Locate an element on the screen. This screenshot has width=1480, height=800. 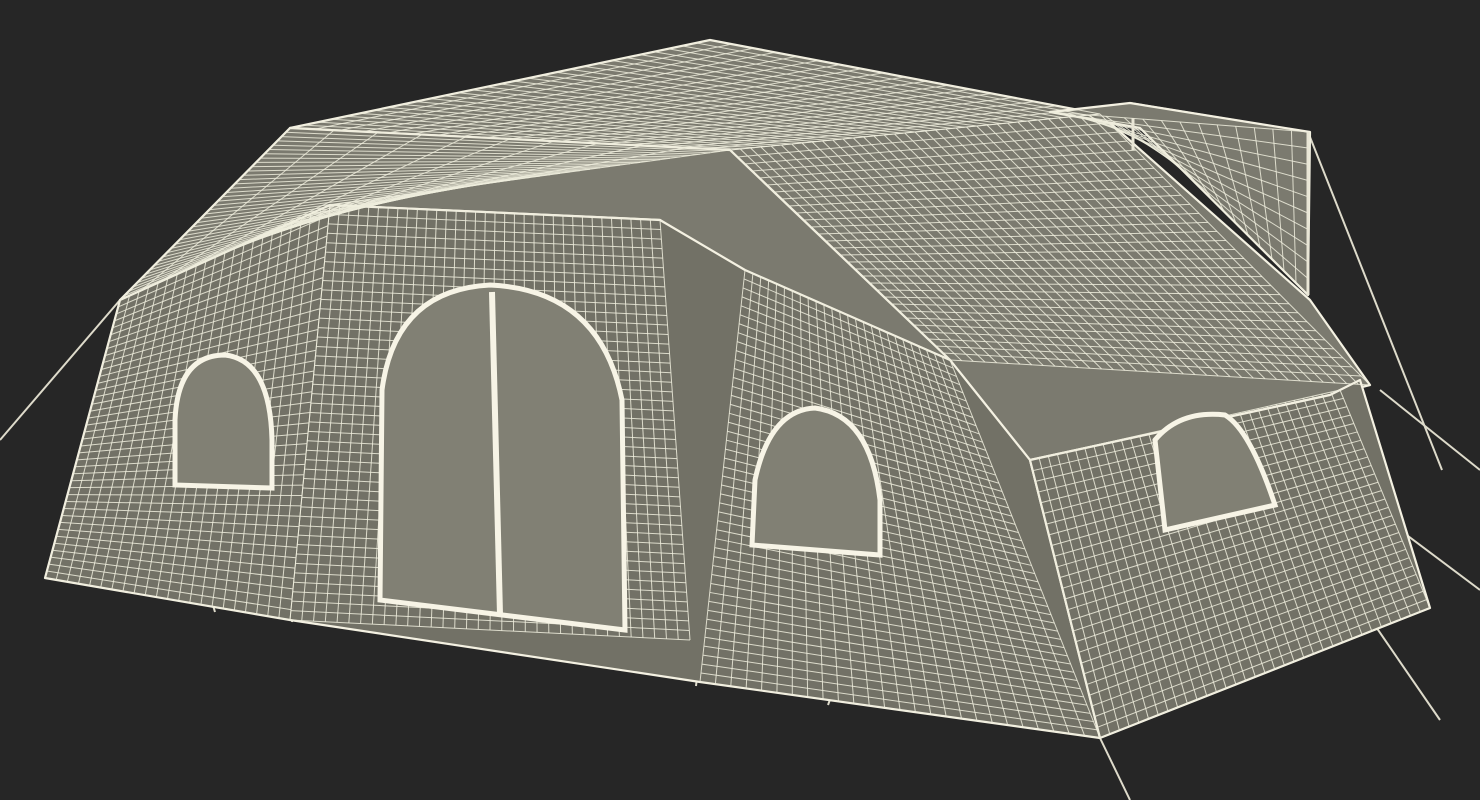
left-window-arch is located at coordinates (223, 421).